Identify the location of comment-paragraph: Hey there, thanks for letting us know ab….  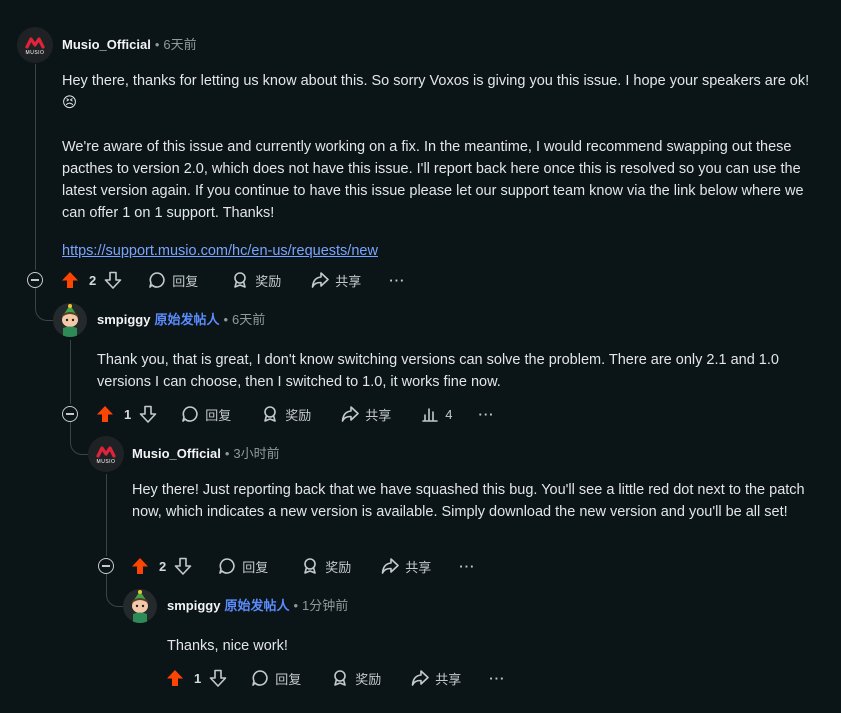
(436, 92).